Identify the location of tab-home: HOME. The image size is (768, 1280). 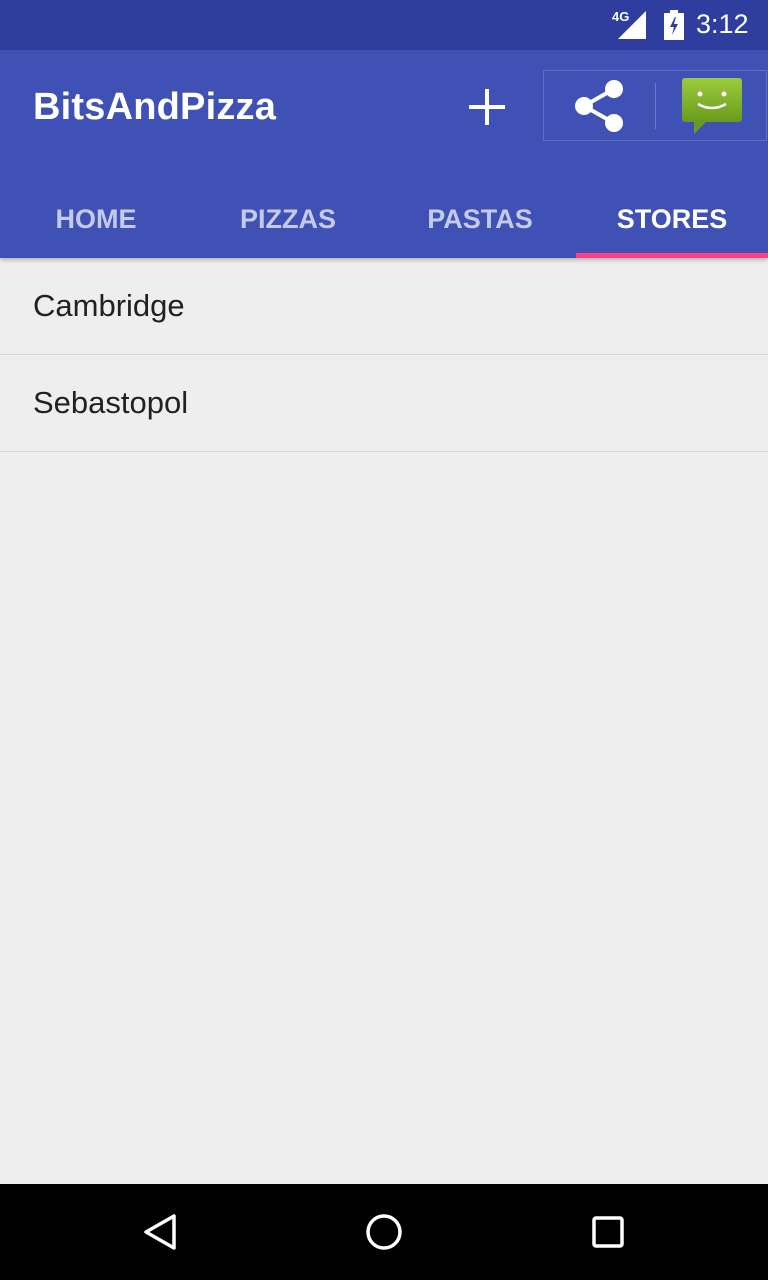
(96, 219).